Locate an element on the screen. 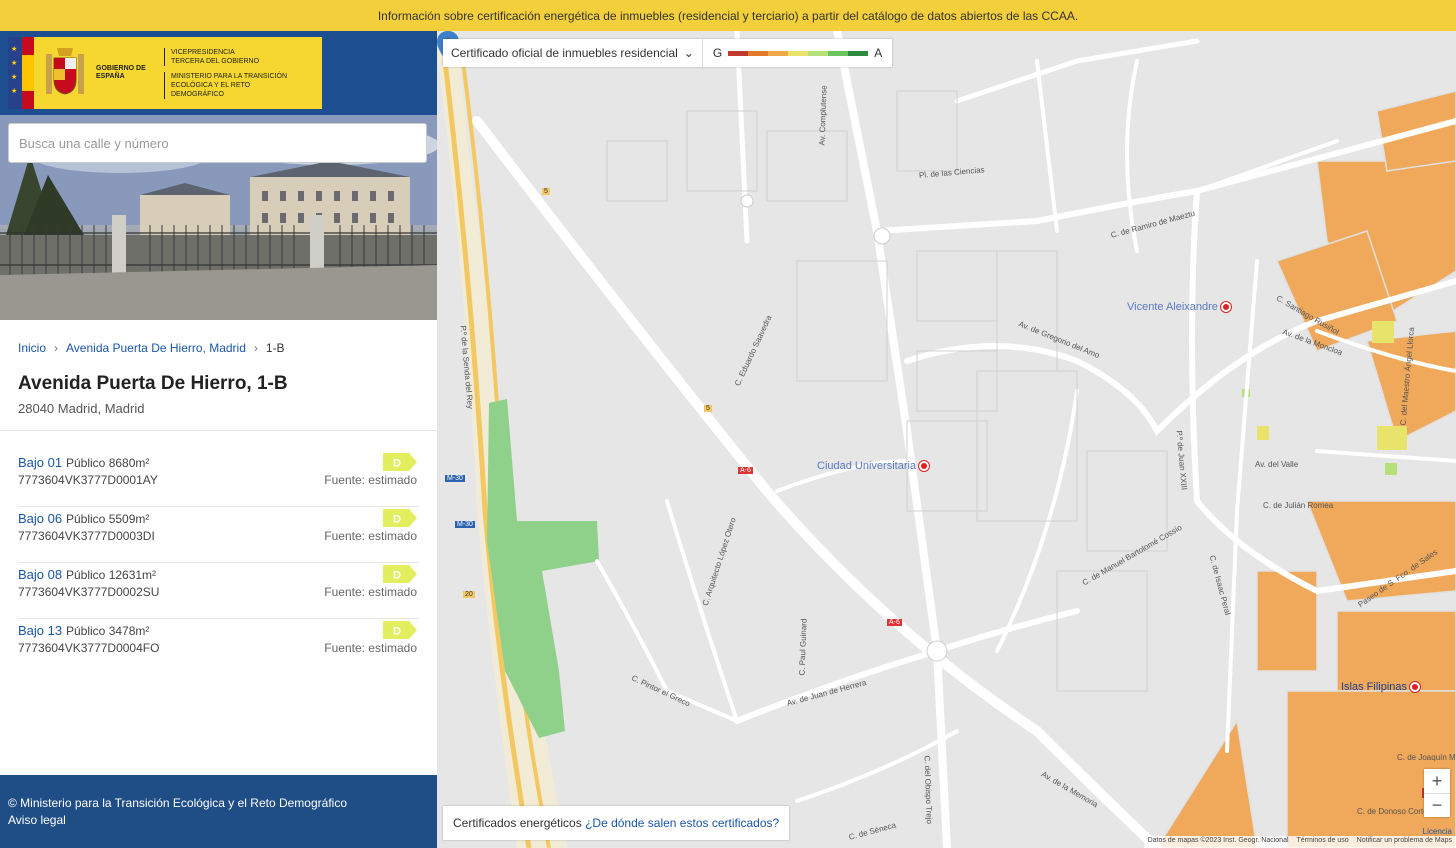  energy-scale-bar is located at coordinates (798, 53).